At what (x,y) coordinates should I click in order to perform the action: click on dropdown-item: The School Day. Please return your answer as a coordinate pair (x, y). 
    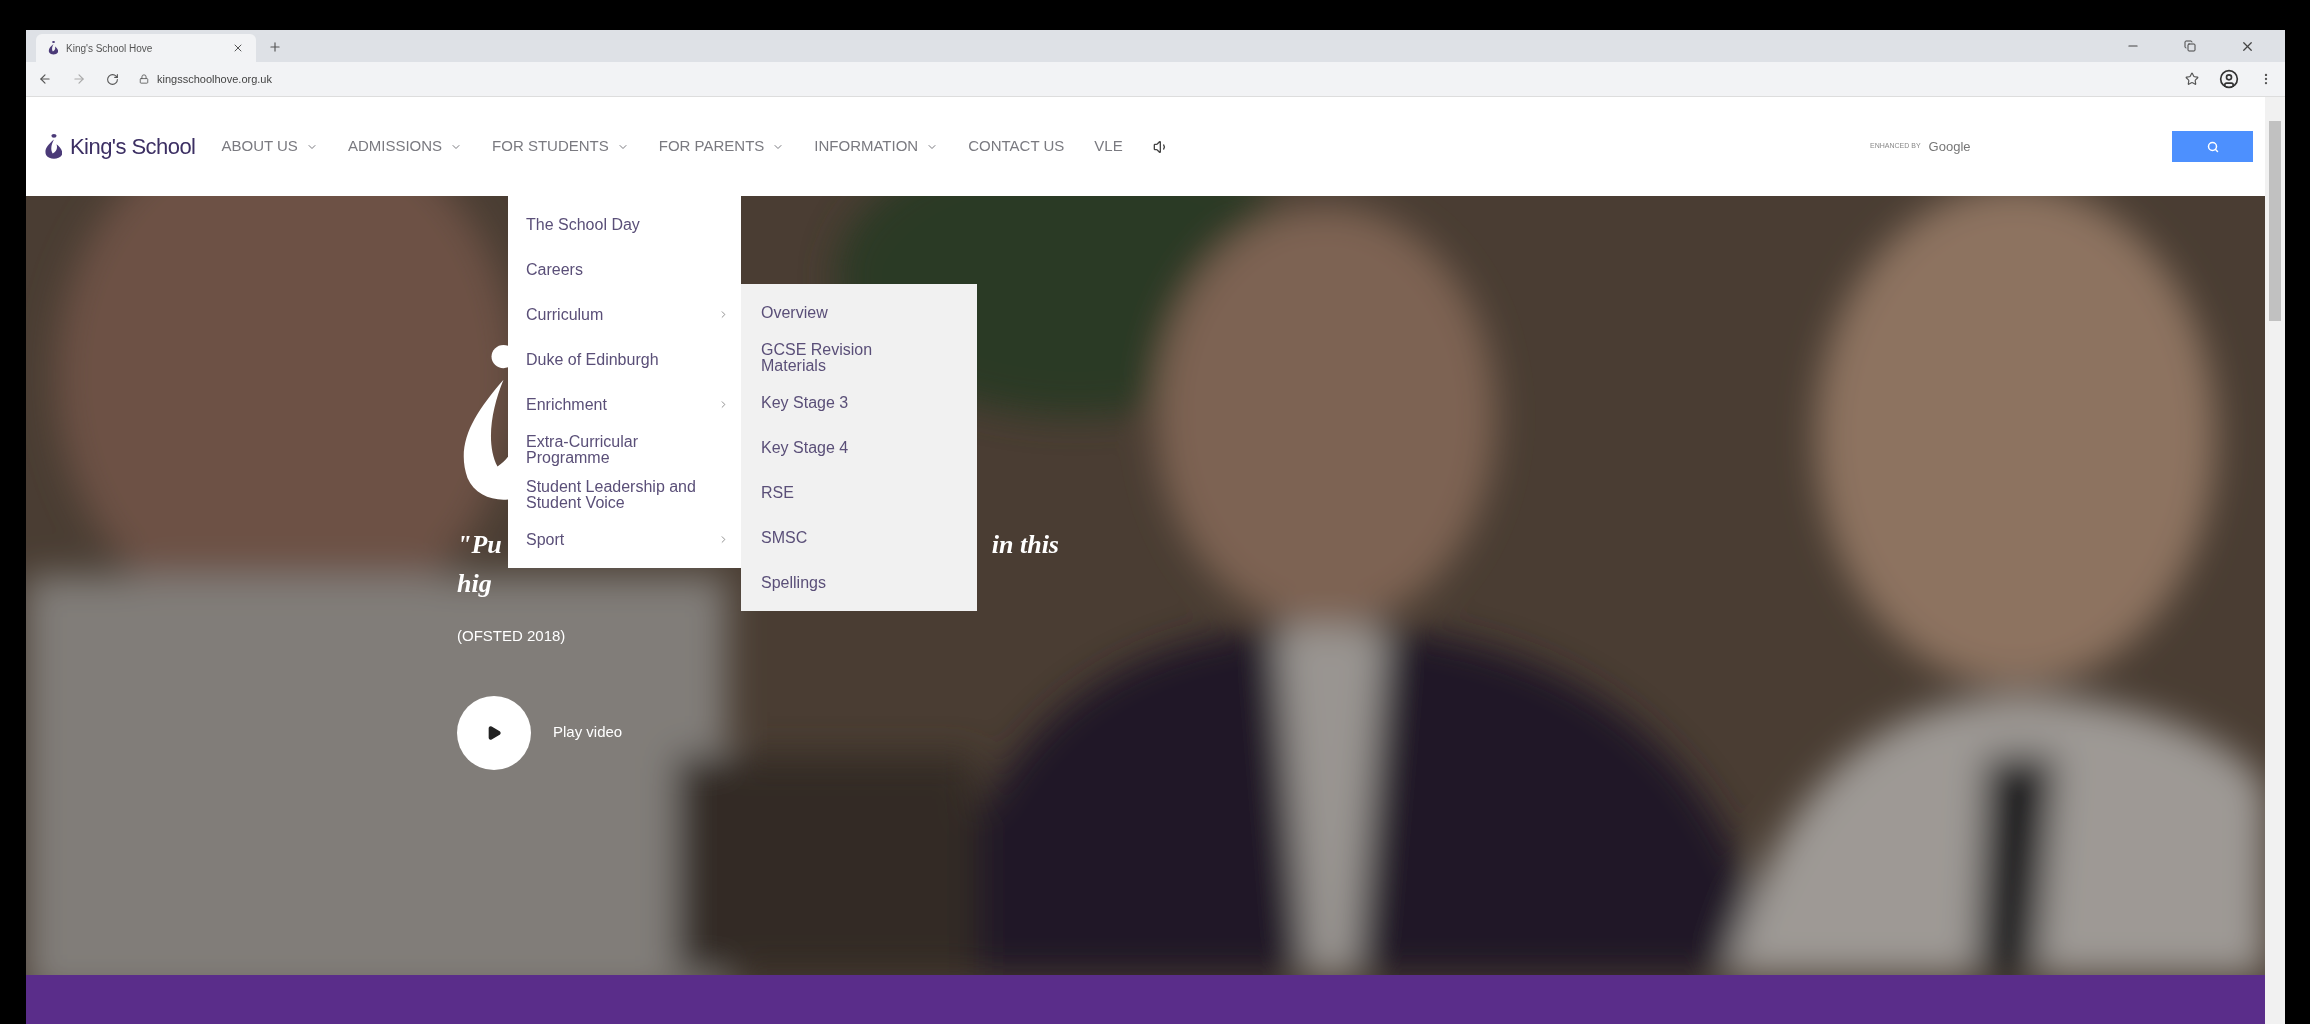
    Looking at the image, I should click on (624, 224).